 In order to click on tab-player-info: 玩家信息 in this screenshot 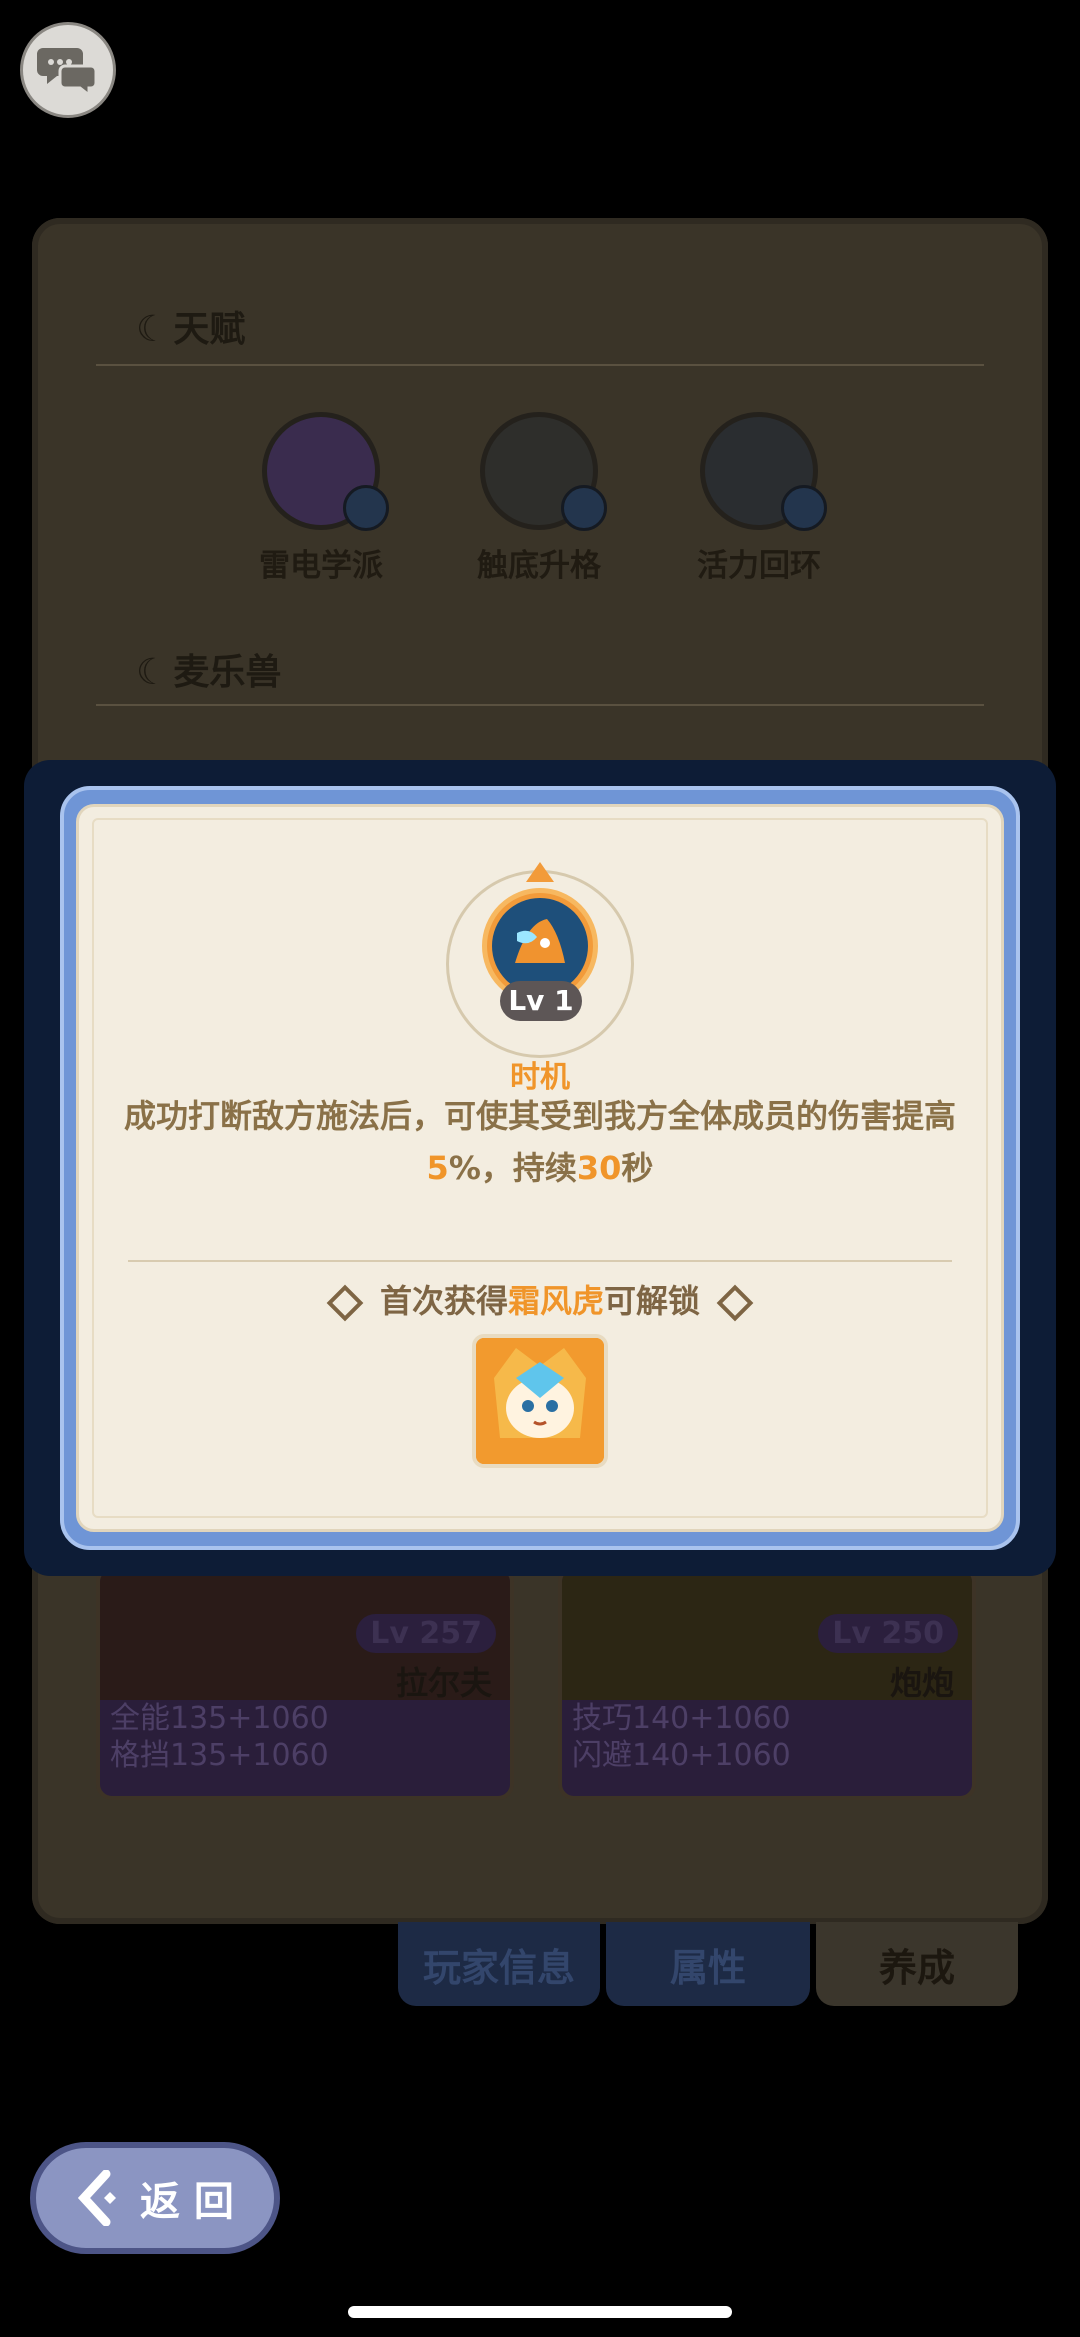, I will do `click(499, 1964)`.